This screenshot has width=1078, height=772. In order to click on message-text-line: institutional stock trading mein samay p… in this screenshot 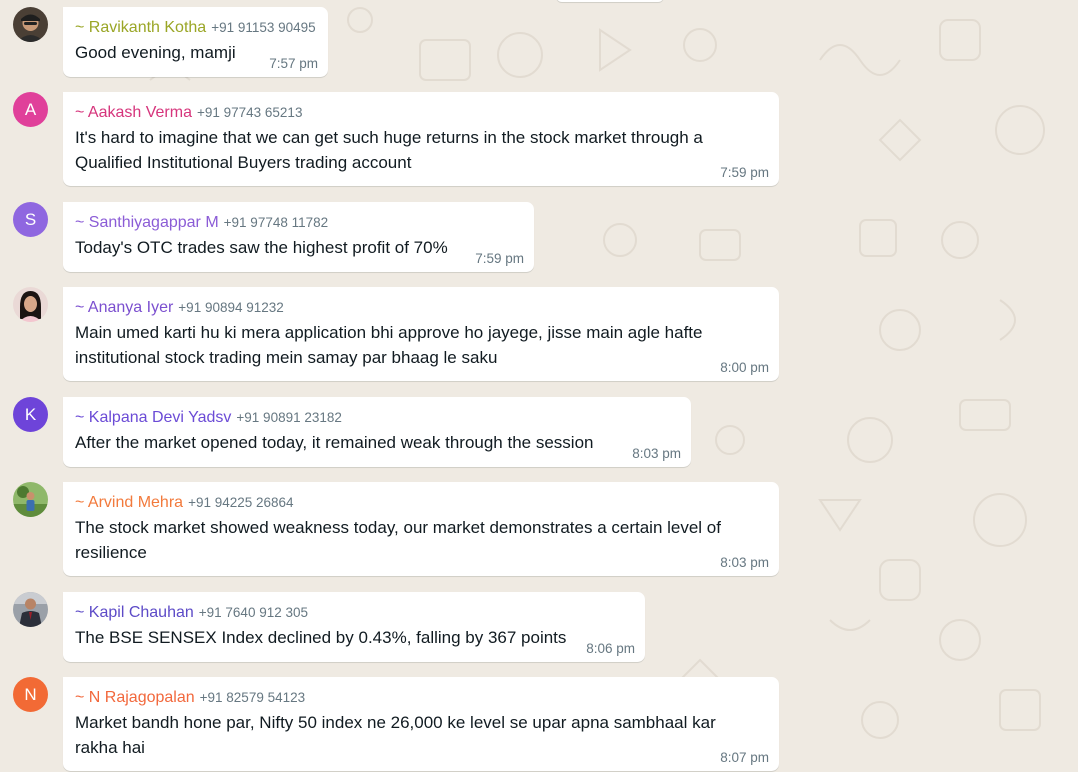, I will do `click(286, 357)`.